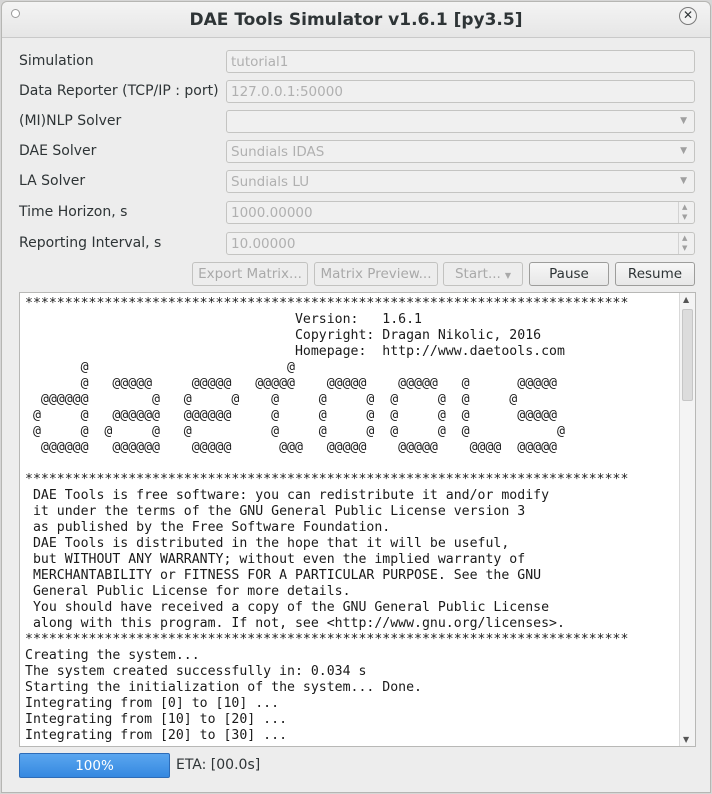  What do you see at coordinates (270, 182) in the screenshot?
I see `la-solver-value: Sundials LU` at bounding box center [270, 182].